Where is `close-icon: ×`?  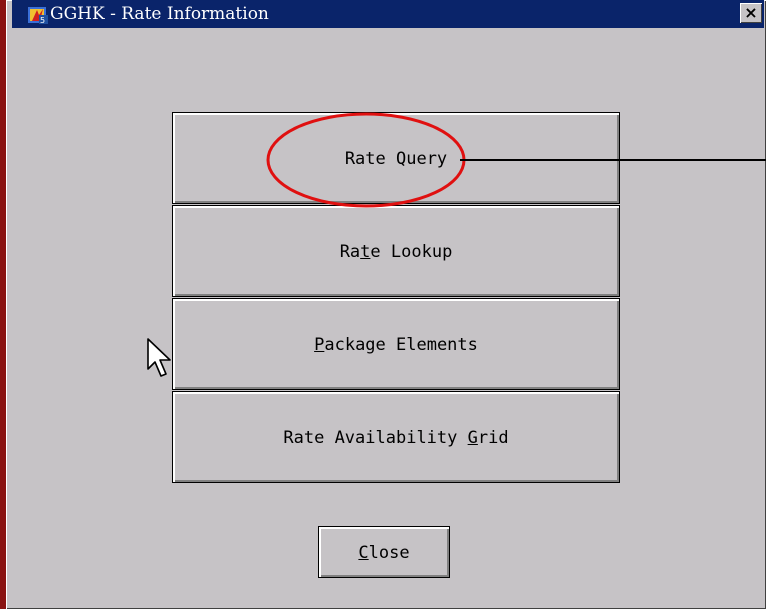
close-icon: × is located at coordinates (751, 13).